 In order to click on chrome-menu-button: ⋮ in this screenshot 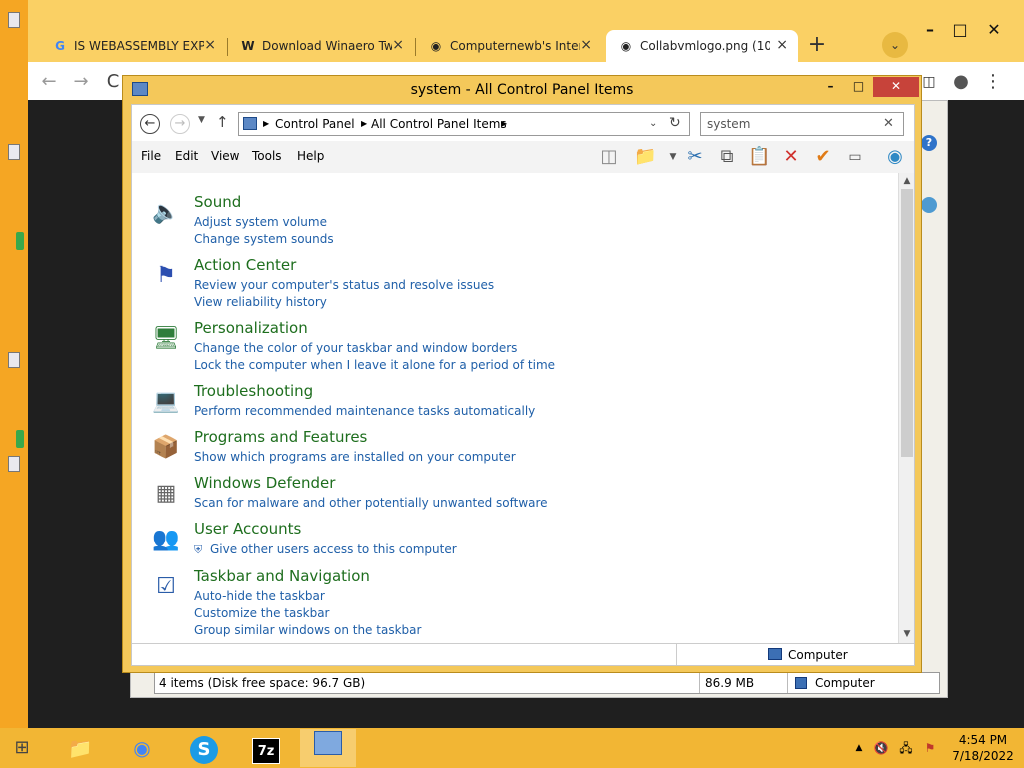, I will do `click(993, 82)`.